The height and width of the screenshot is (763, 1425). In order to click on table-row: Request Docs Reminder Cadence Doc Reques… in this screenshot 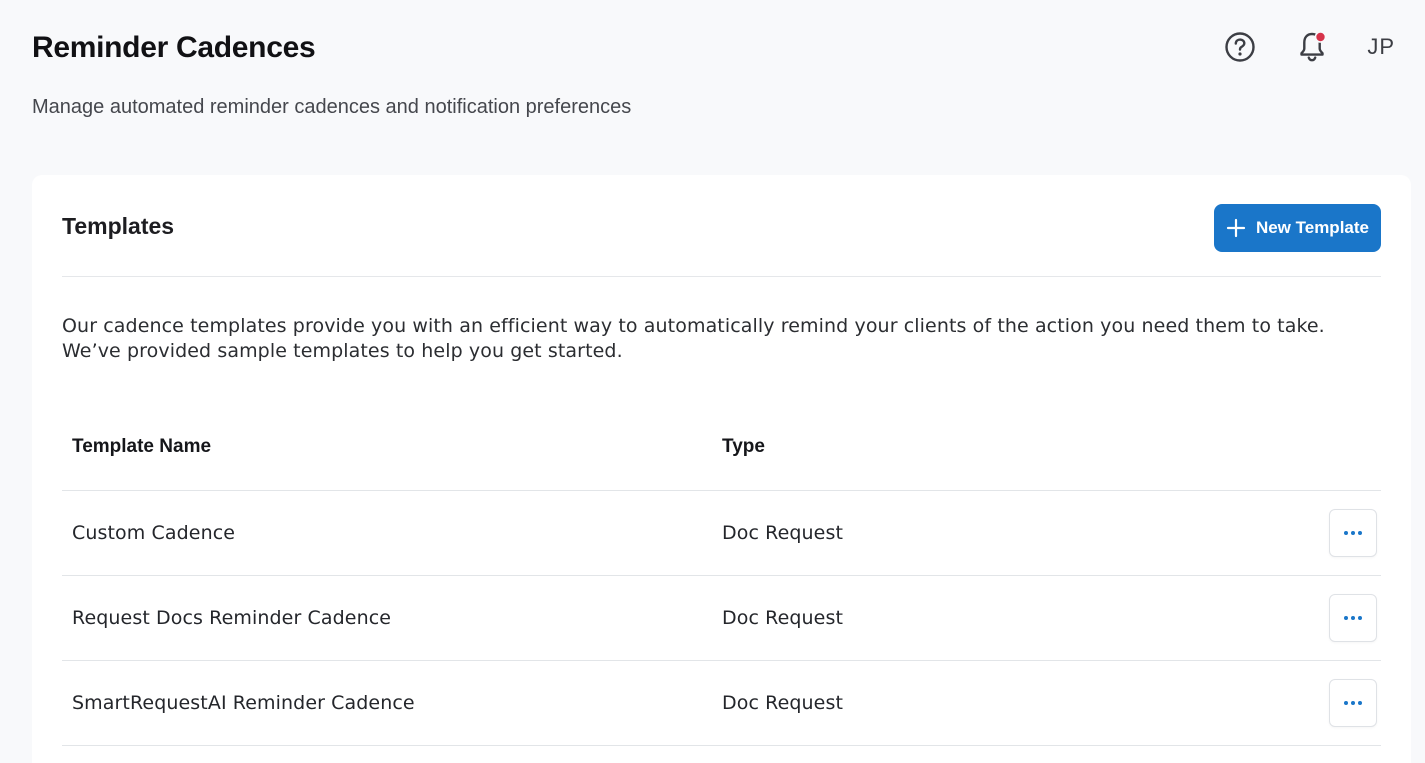, I will do `click(721, 618)`.